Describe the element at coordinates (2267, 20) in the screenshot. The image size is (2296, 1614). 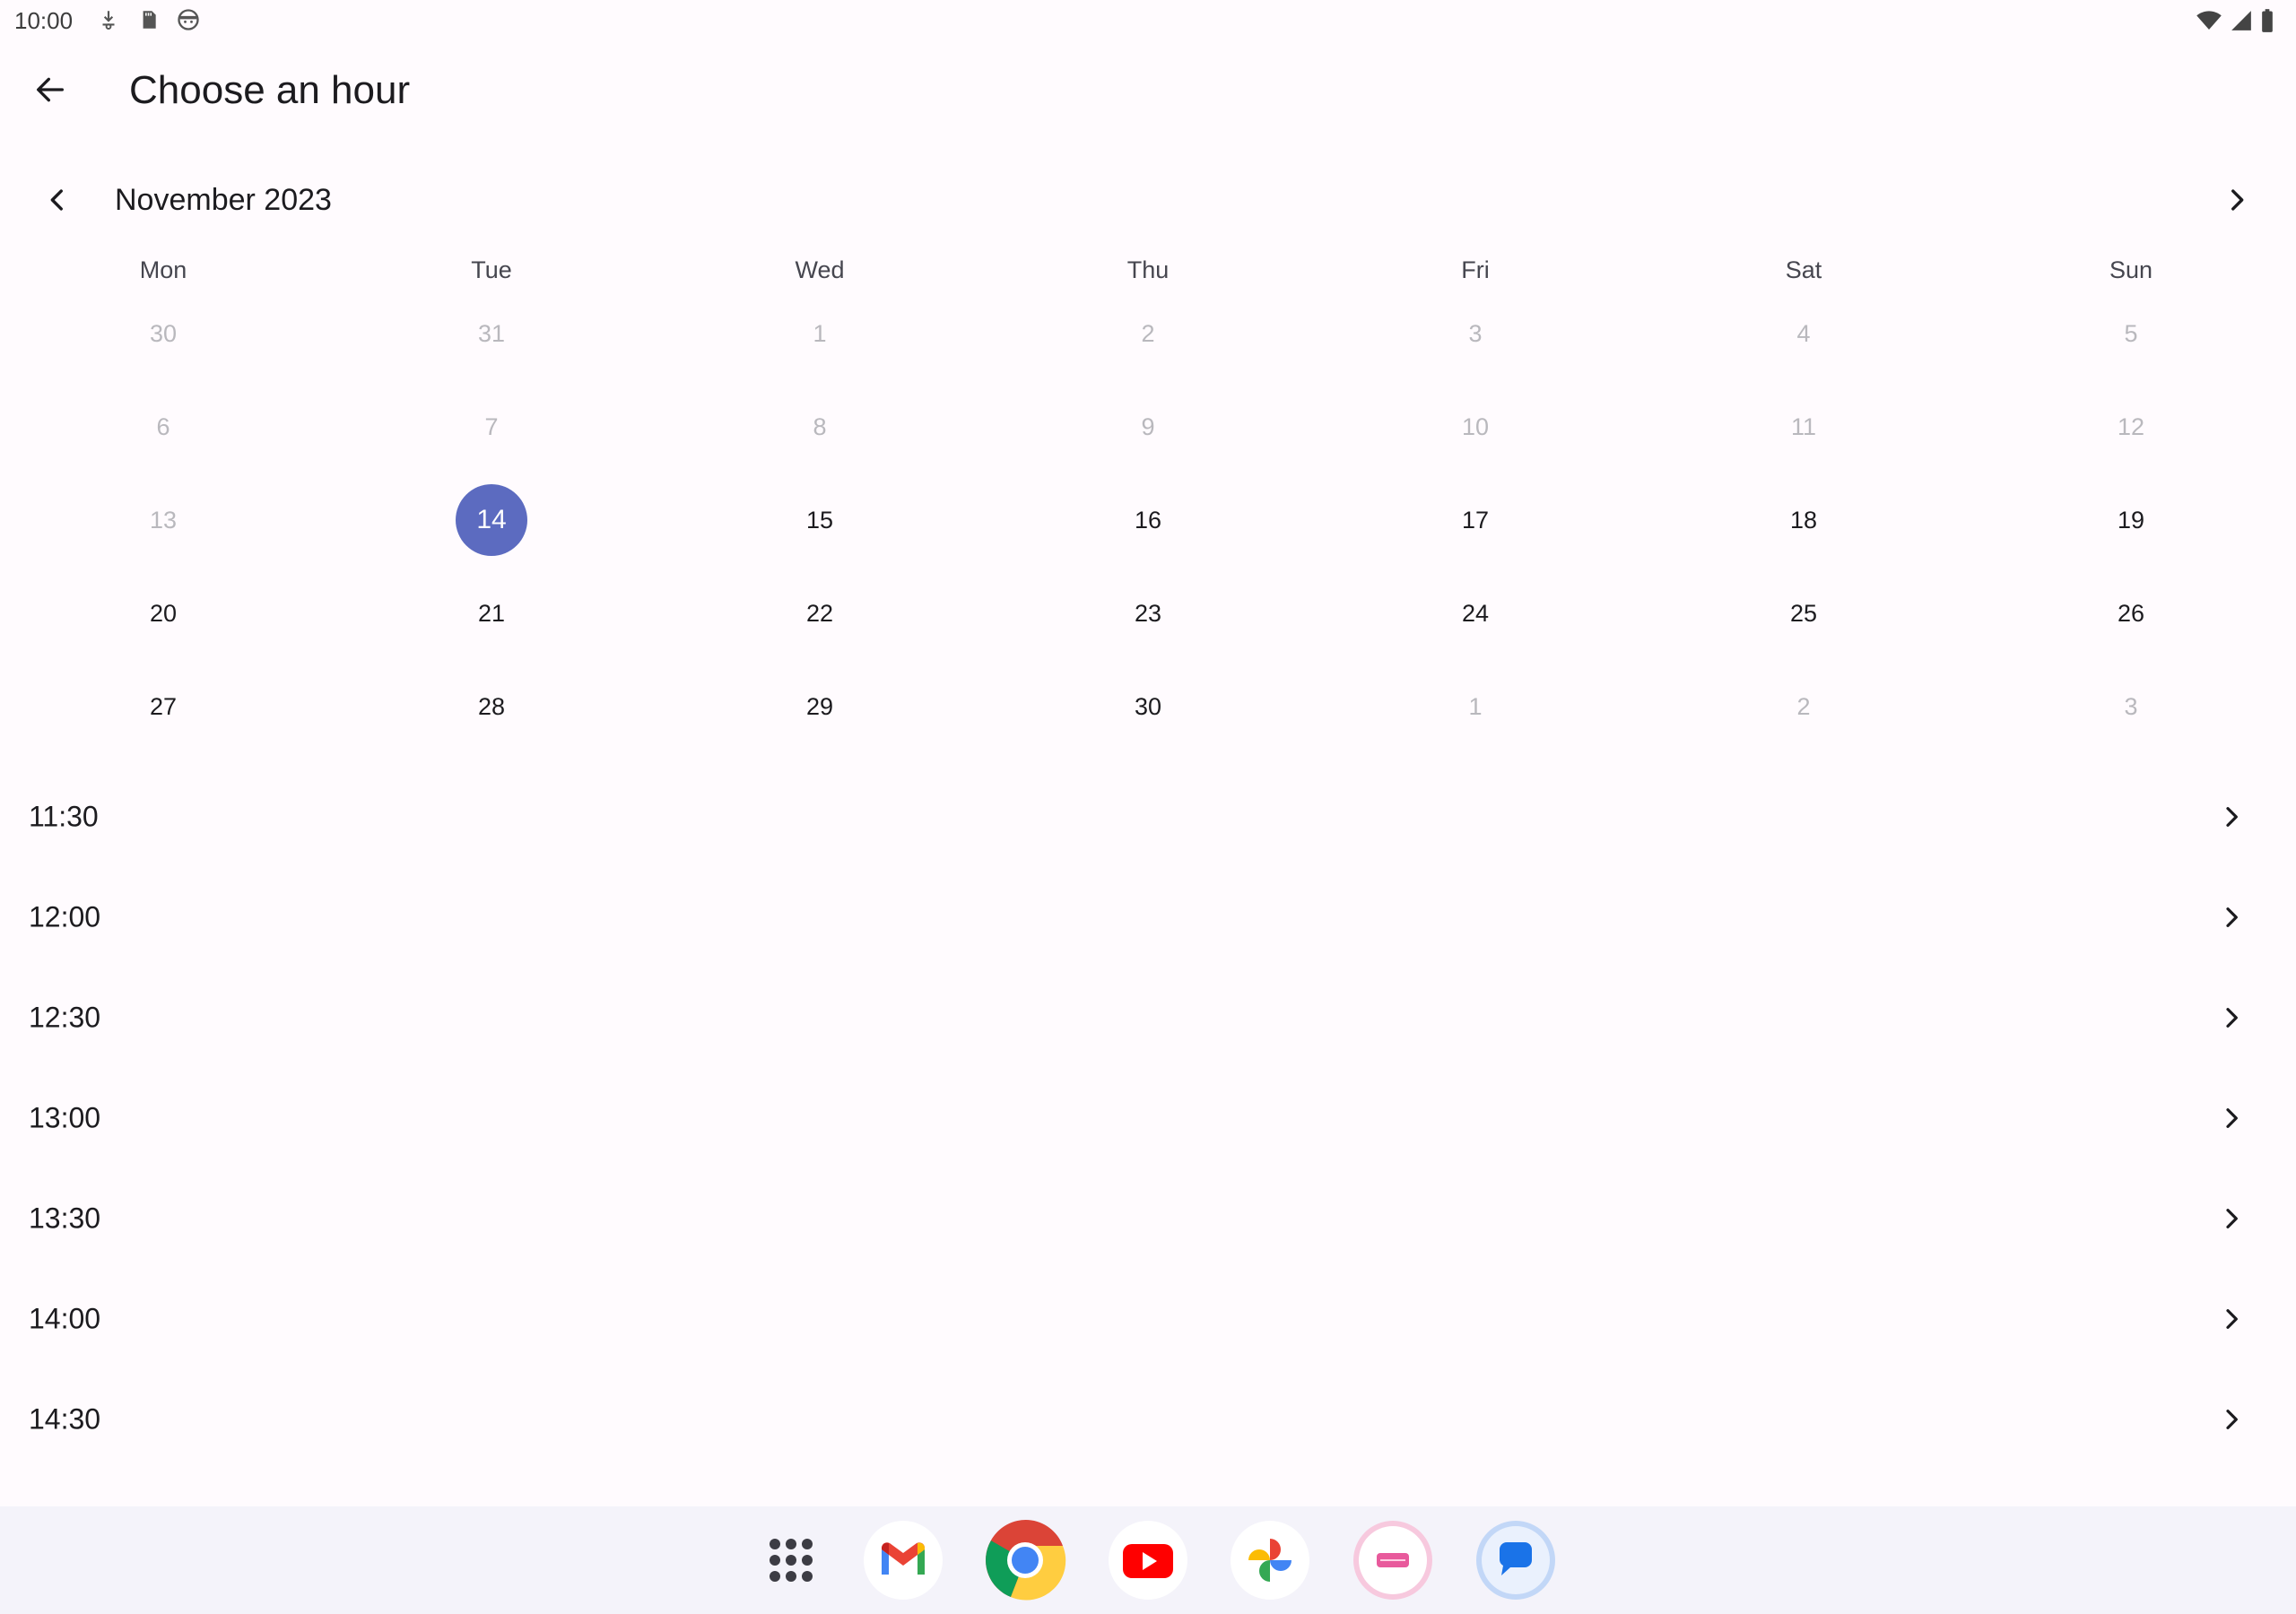
I see `battery-icon` at that location.